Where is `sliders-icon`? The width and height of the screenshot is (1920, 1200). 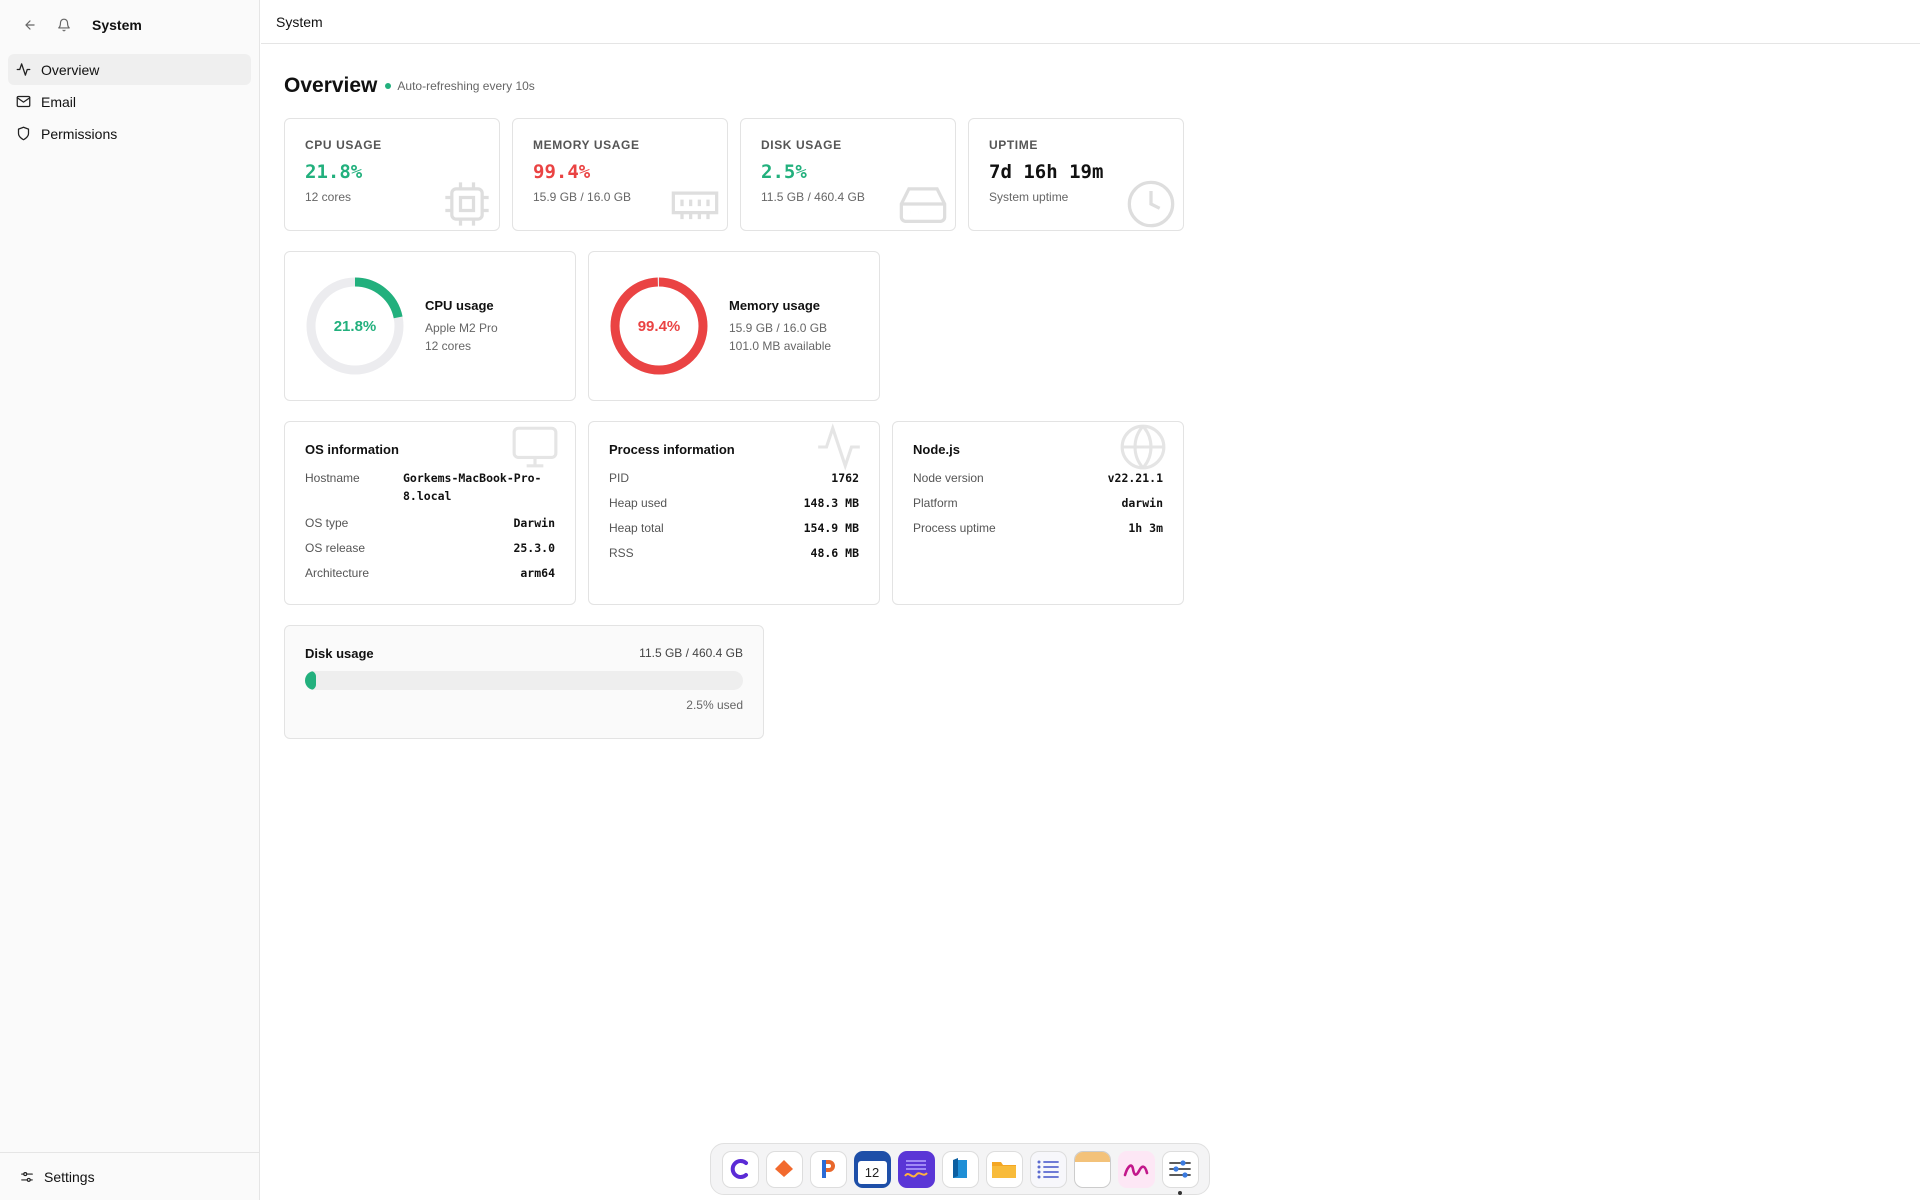
sliders-icon is located at coordinates (1180, 1172).